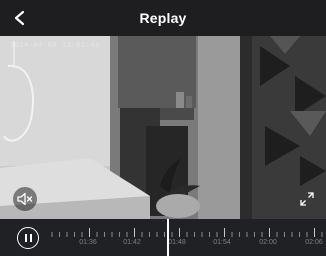 This screenshot has height=256, width=326. I want to click on timeline-label: 02:06, so click(314, 242).